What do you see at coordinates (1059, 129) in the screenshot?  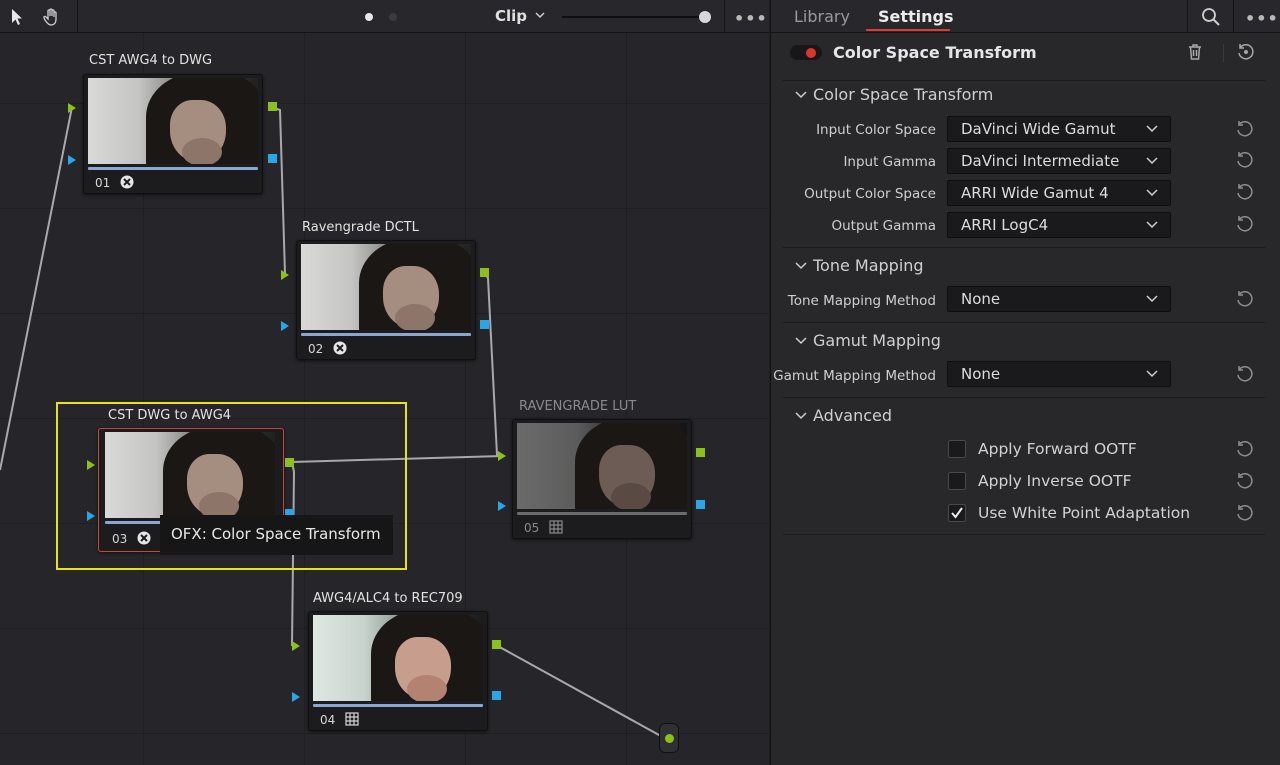 I see `input-color-space-dropdown: DaVinci Wide Gamut` at bounding box center [1059, 129].